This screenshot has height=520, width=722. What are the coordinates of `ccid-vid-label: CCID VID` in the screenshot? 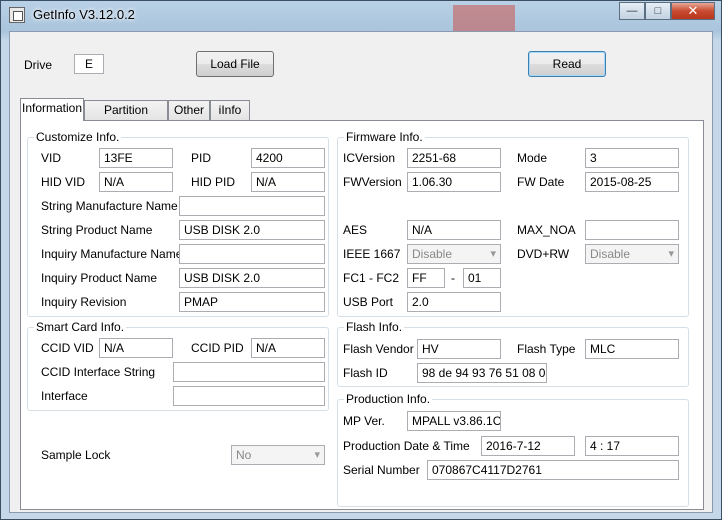 It's located at (67, 348).